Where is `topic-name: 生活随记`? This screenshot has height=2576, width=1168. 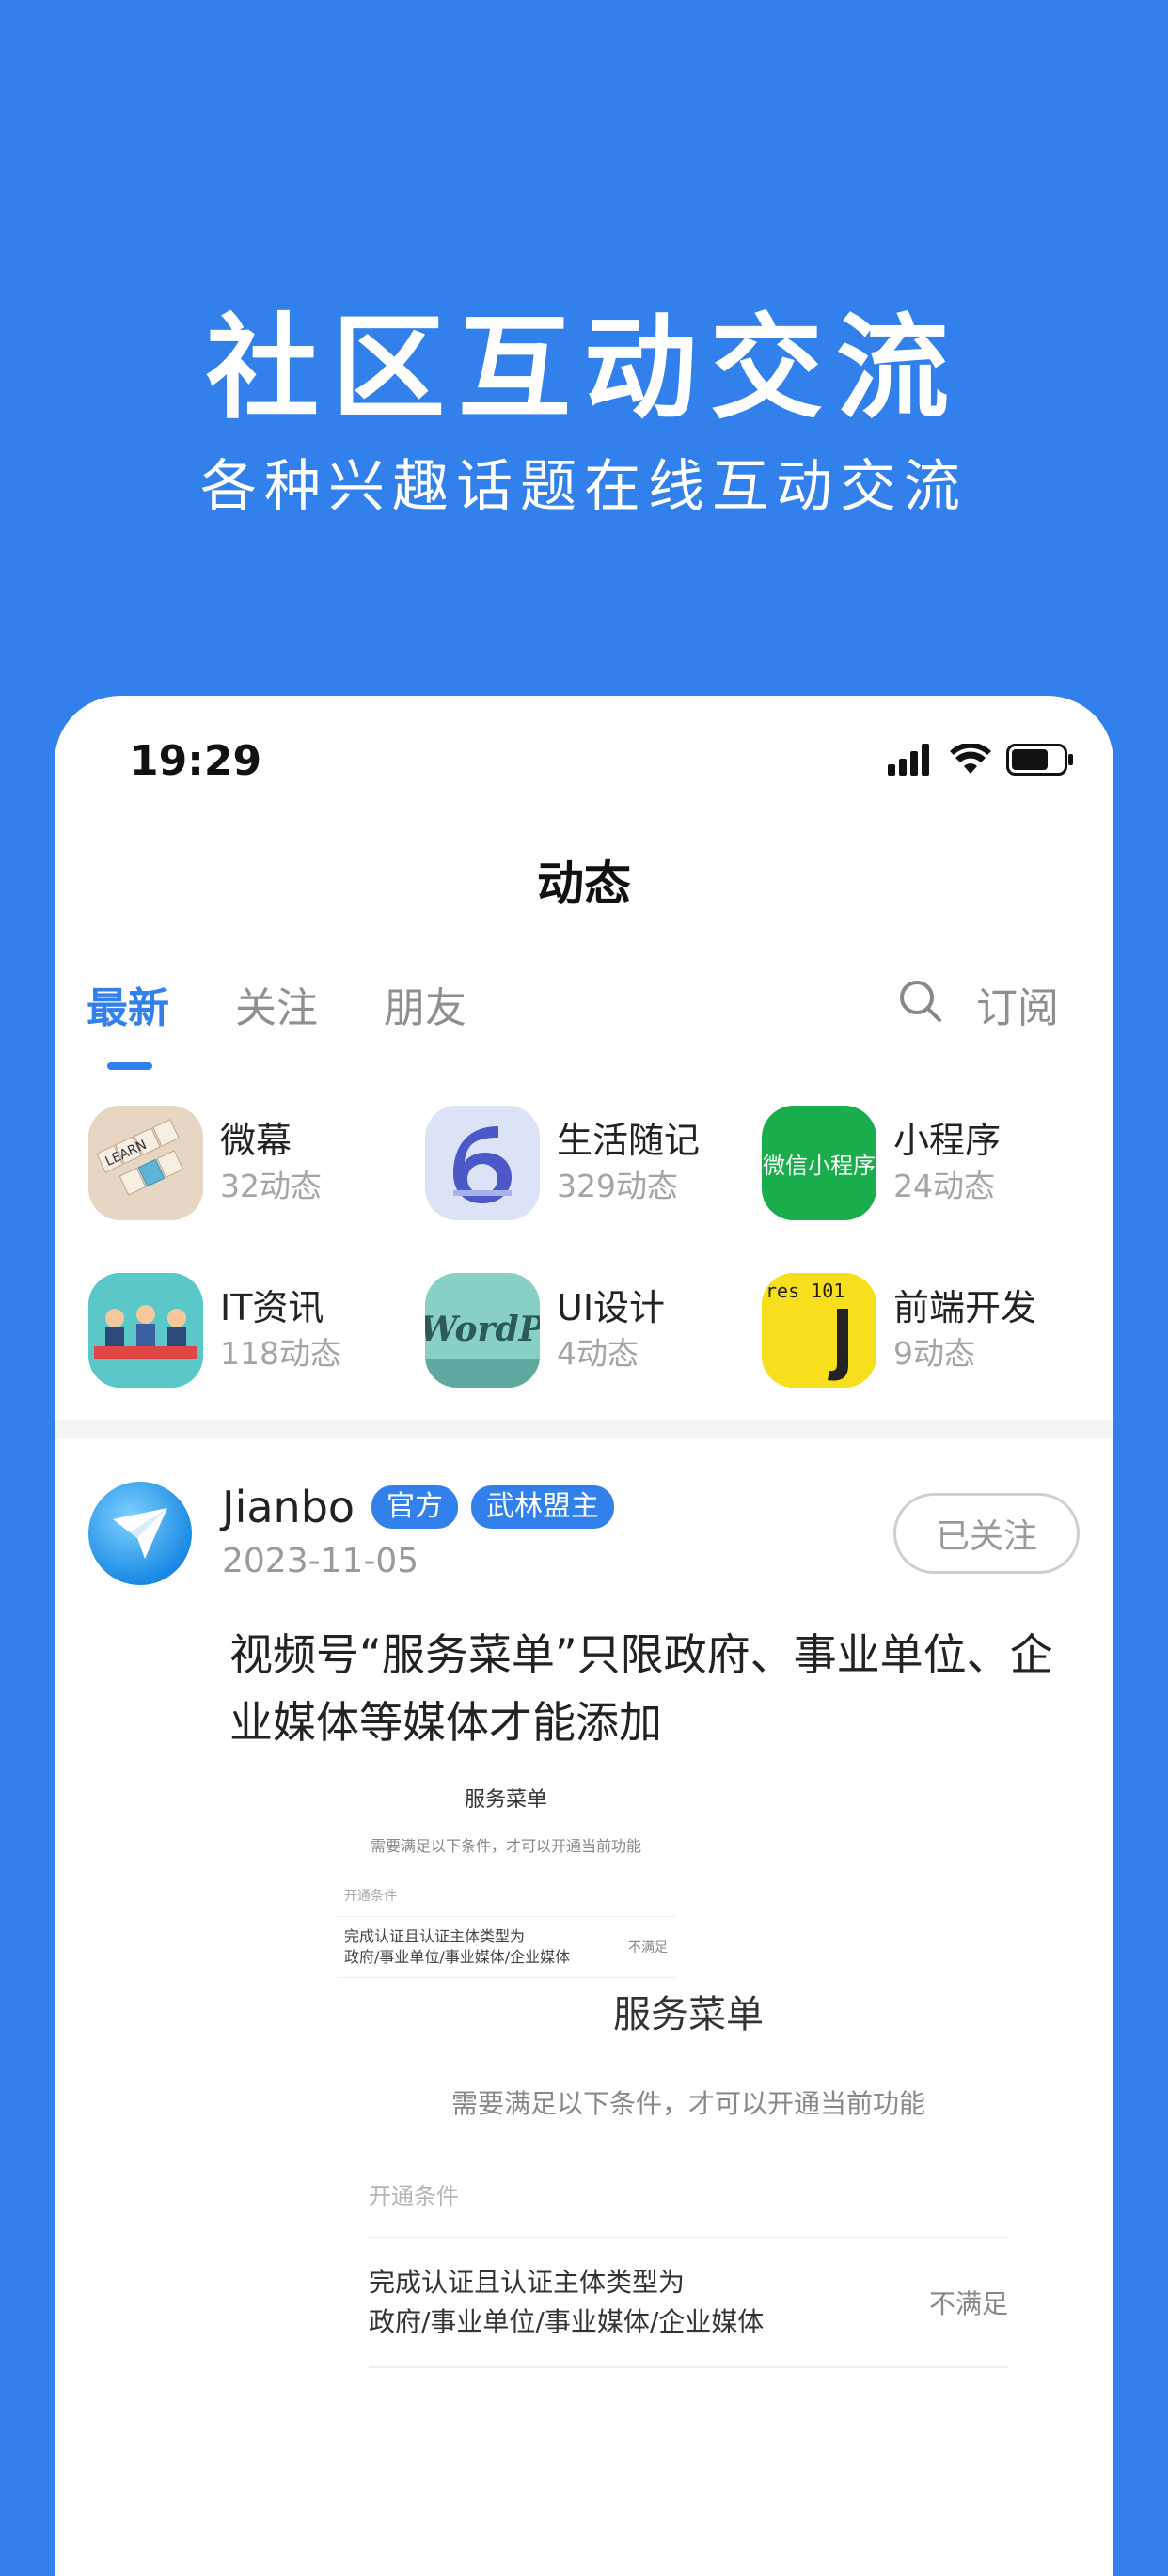
topic-name: 生活随记 is located at coordinates (629, 1141).